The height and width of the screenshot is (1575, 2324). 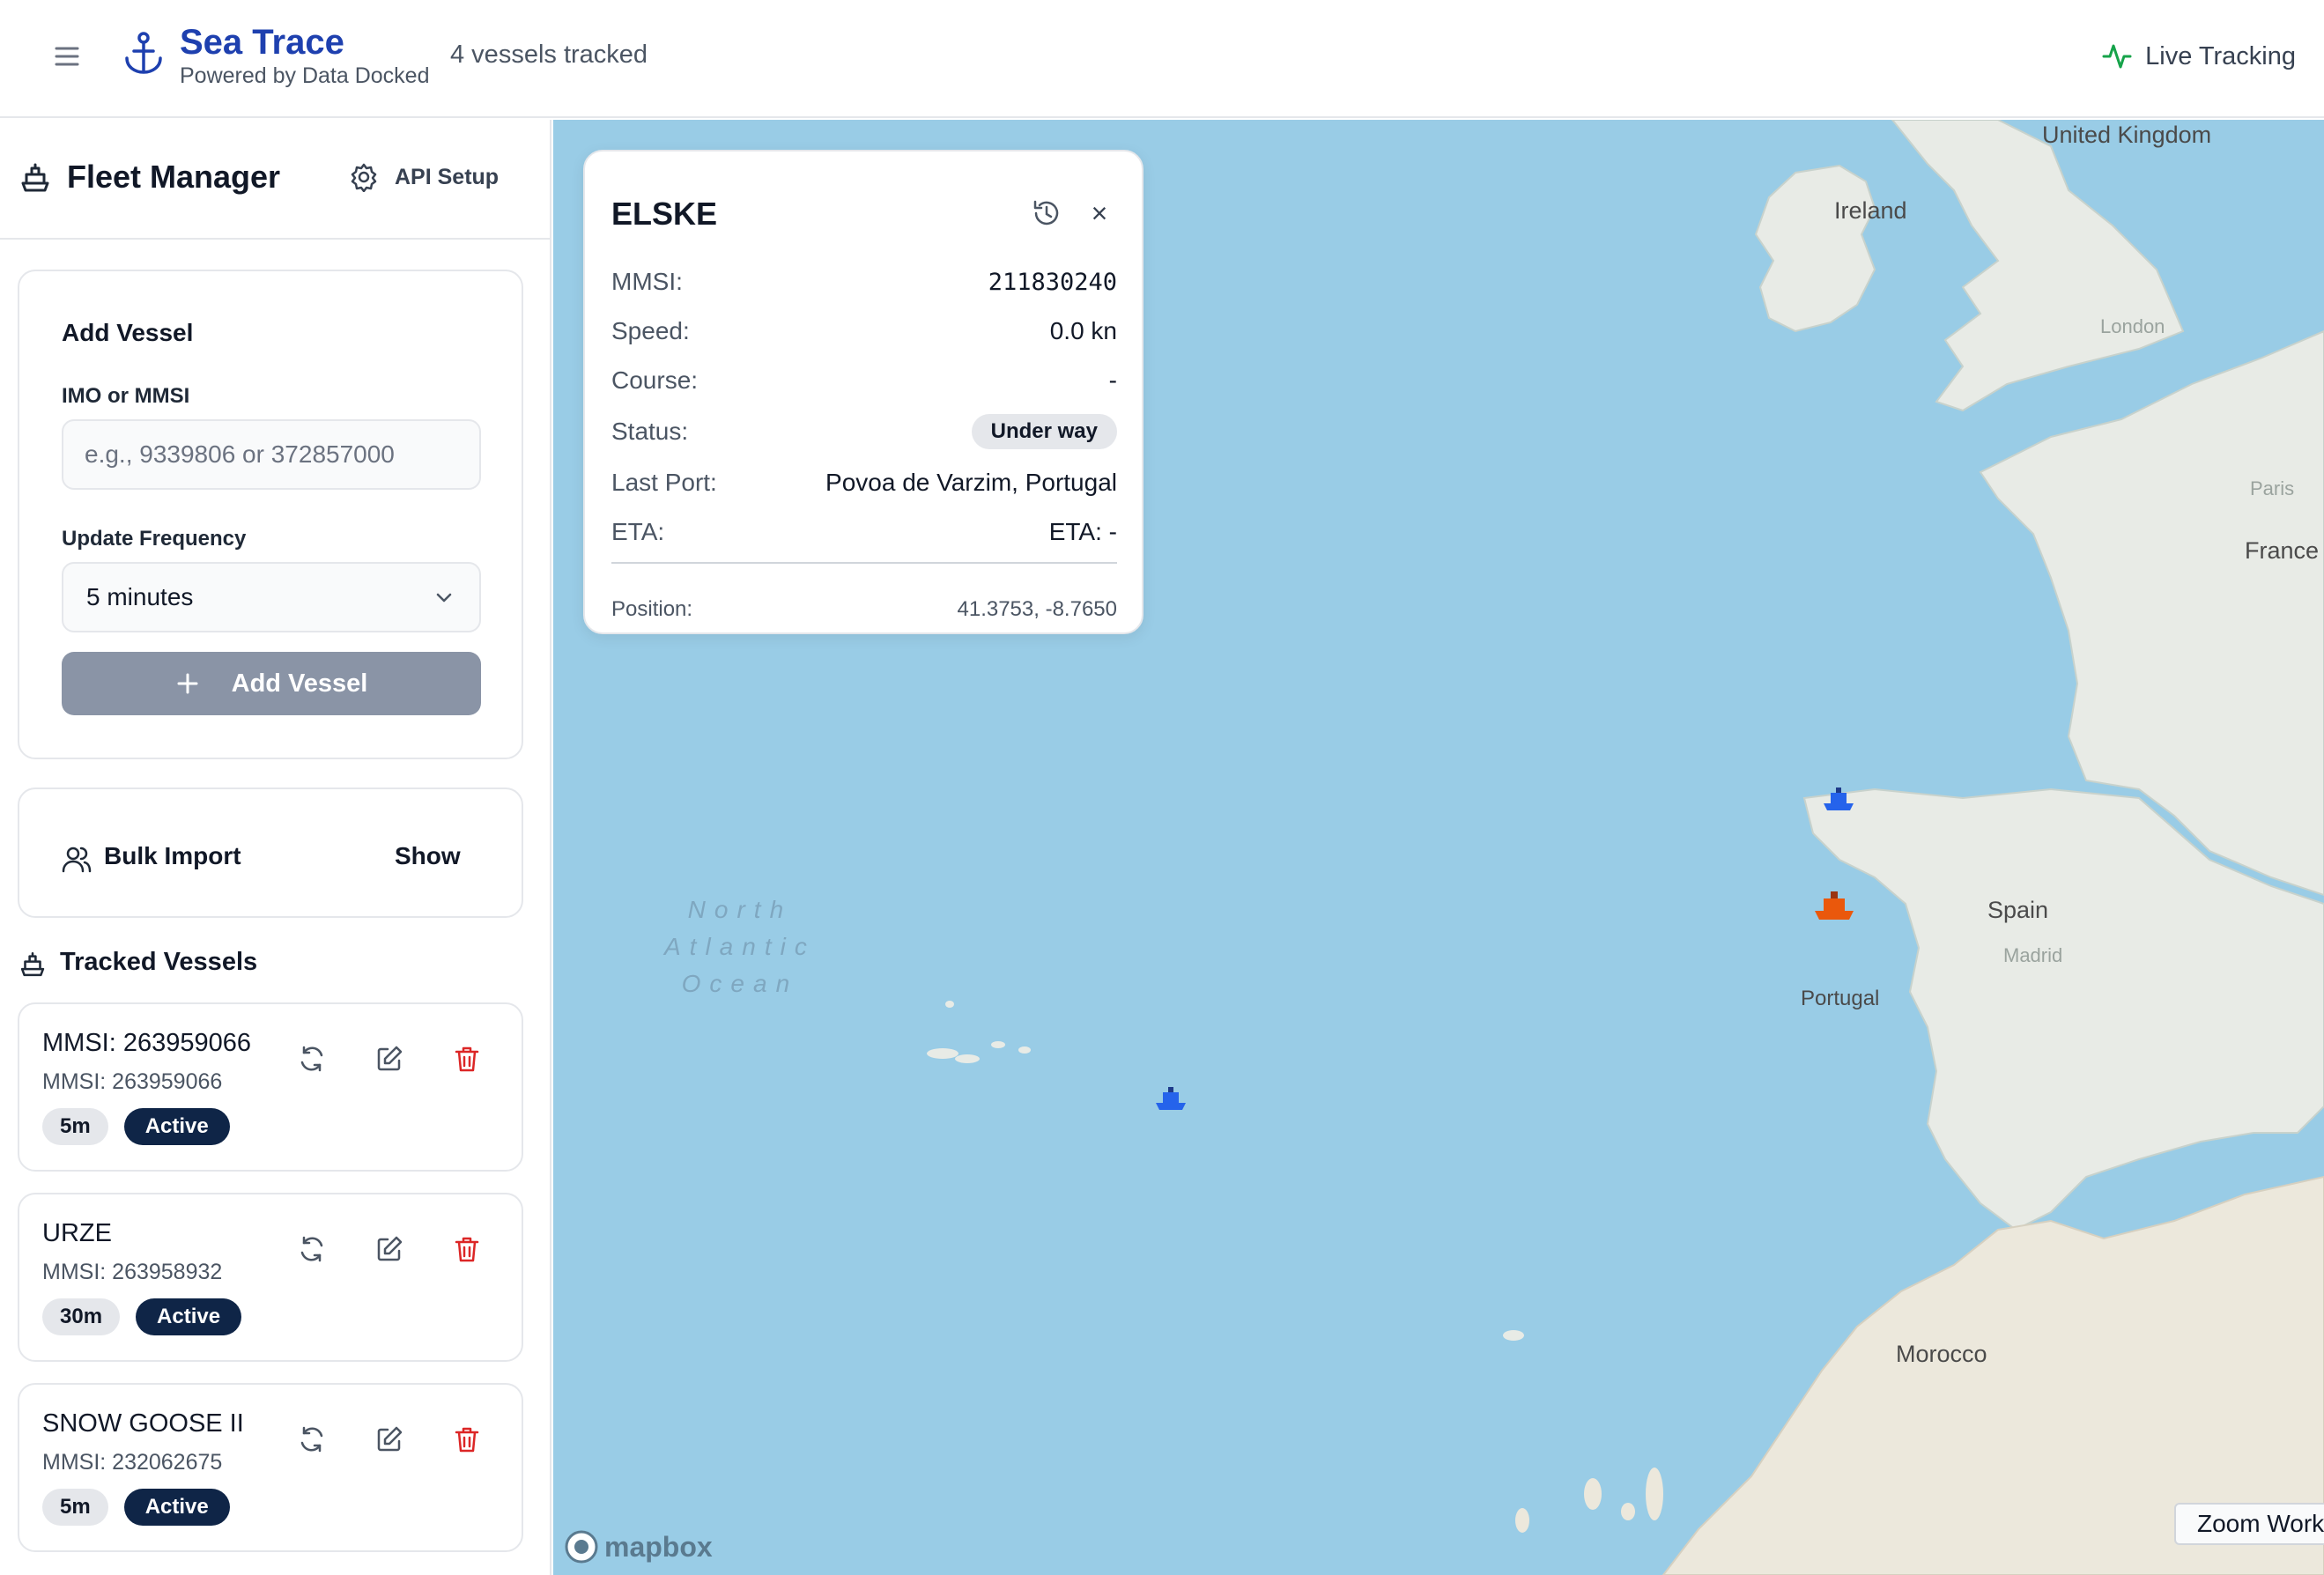 What do you see at coordinates (1815, 248) in the screenshot?
I see `land-ireland` at bounding box center [1815, 248].